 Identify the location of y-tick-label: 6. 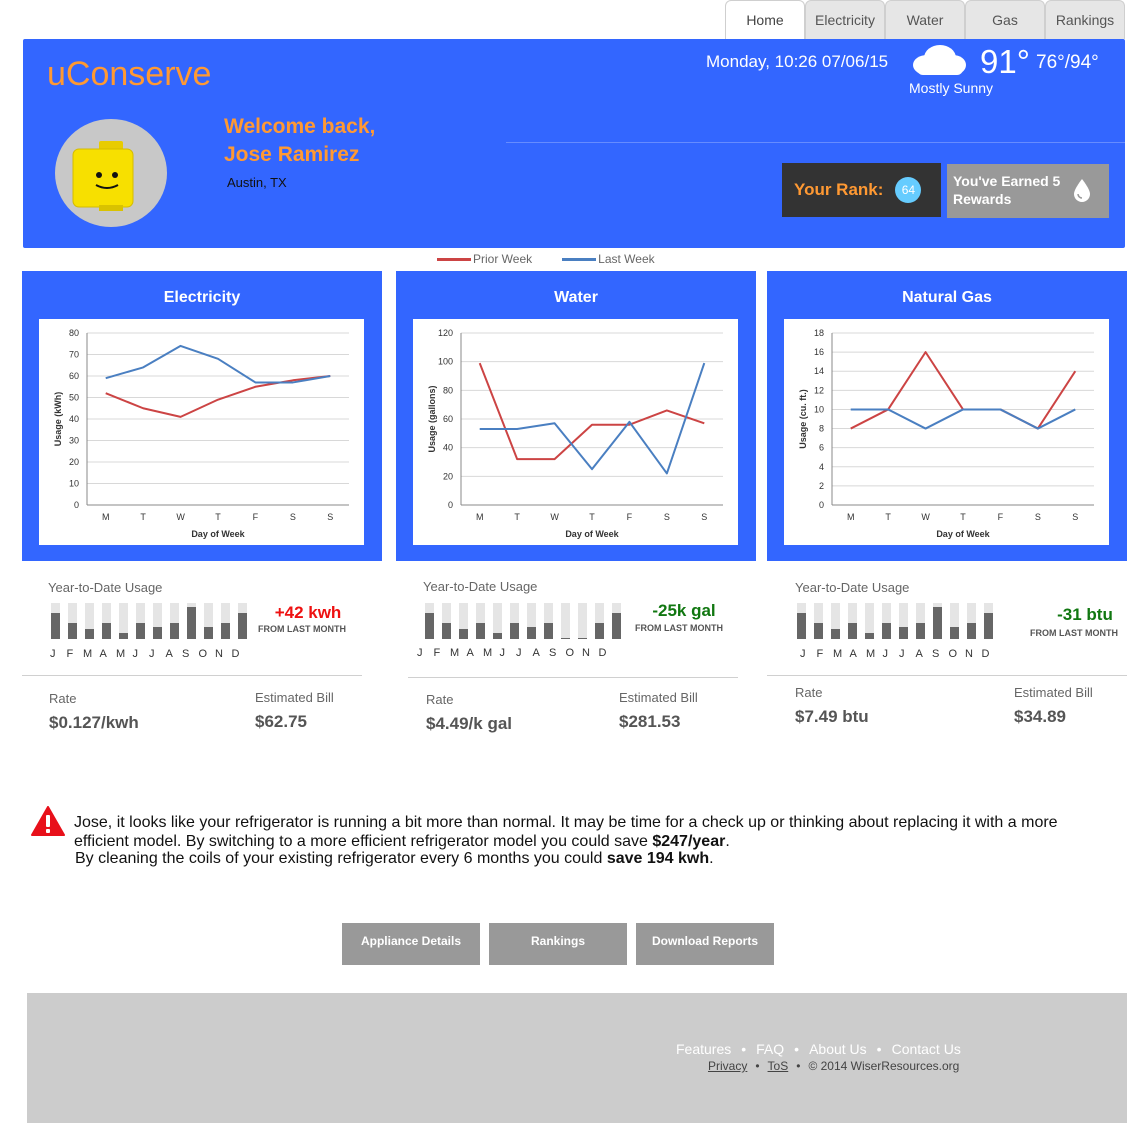
(821, 448).